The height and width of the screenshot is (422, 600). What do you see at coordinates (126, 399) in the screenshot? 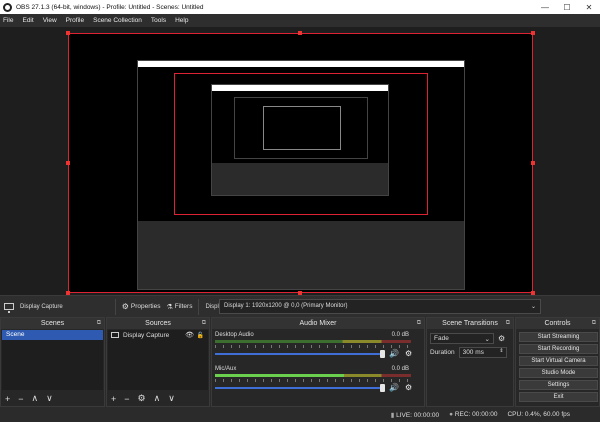
I see `remove-source-button: −` at bounding box center [126, 399].